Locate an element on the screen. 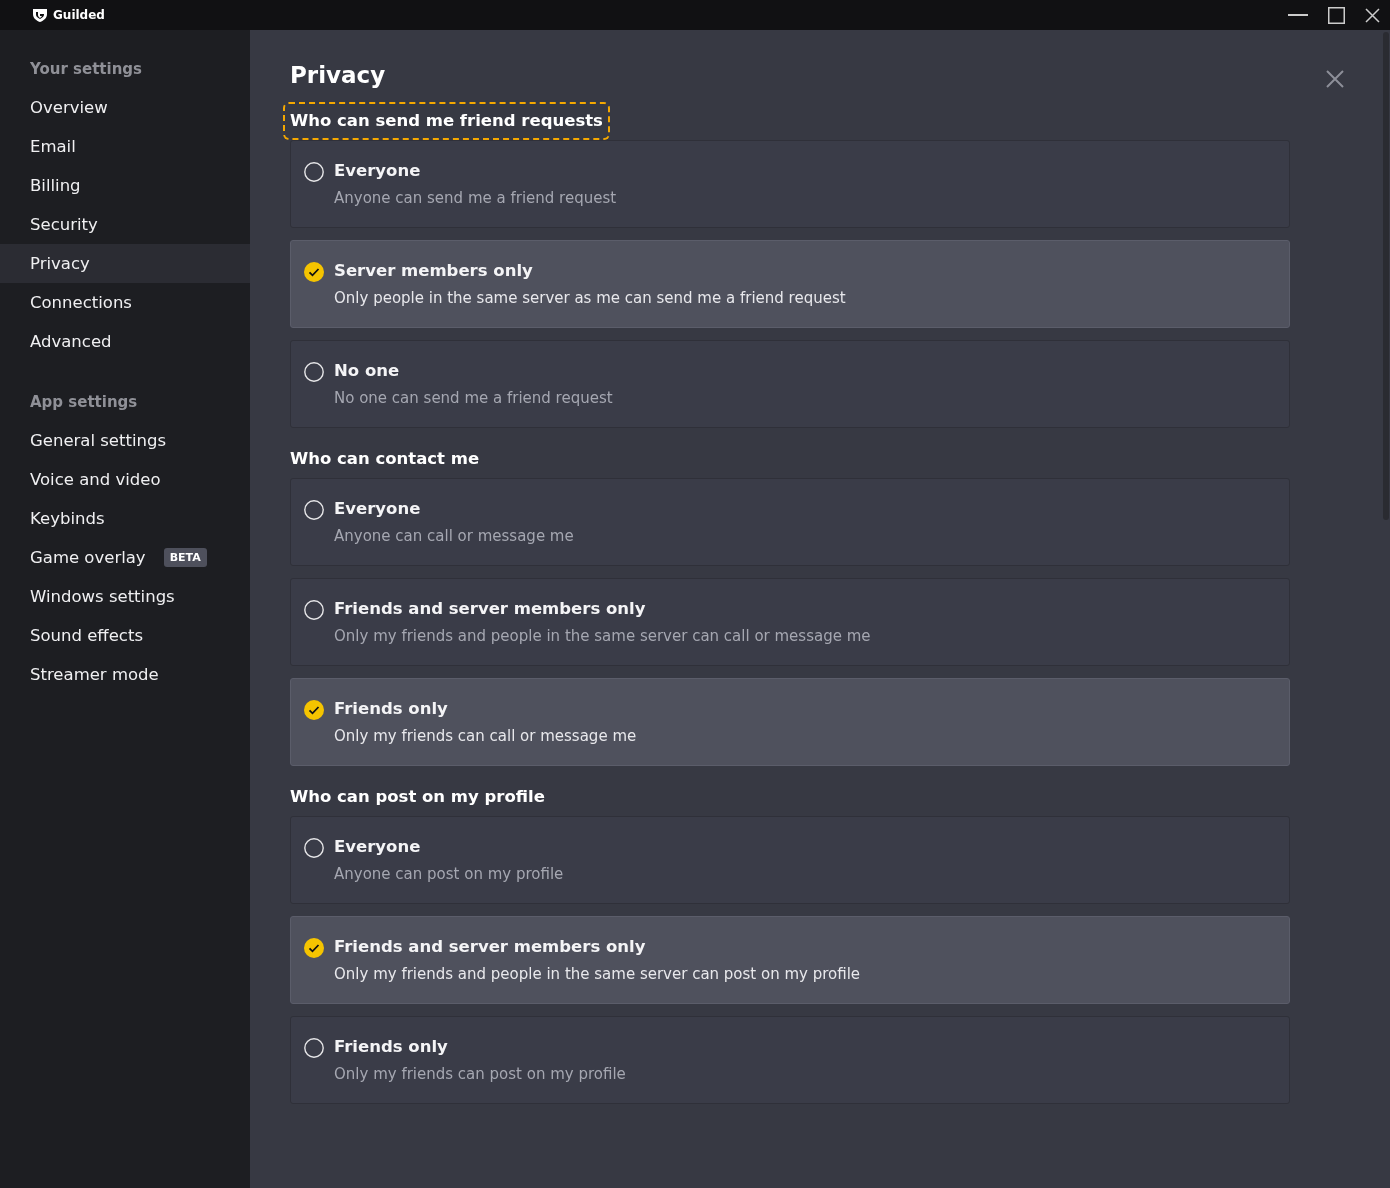  radio-option: Everyone Anyone can call or message me is located at coordinates (790, 522).